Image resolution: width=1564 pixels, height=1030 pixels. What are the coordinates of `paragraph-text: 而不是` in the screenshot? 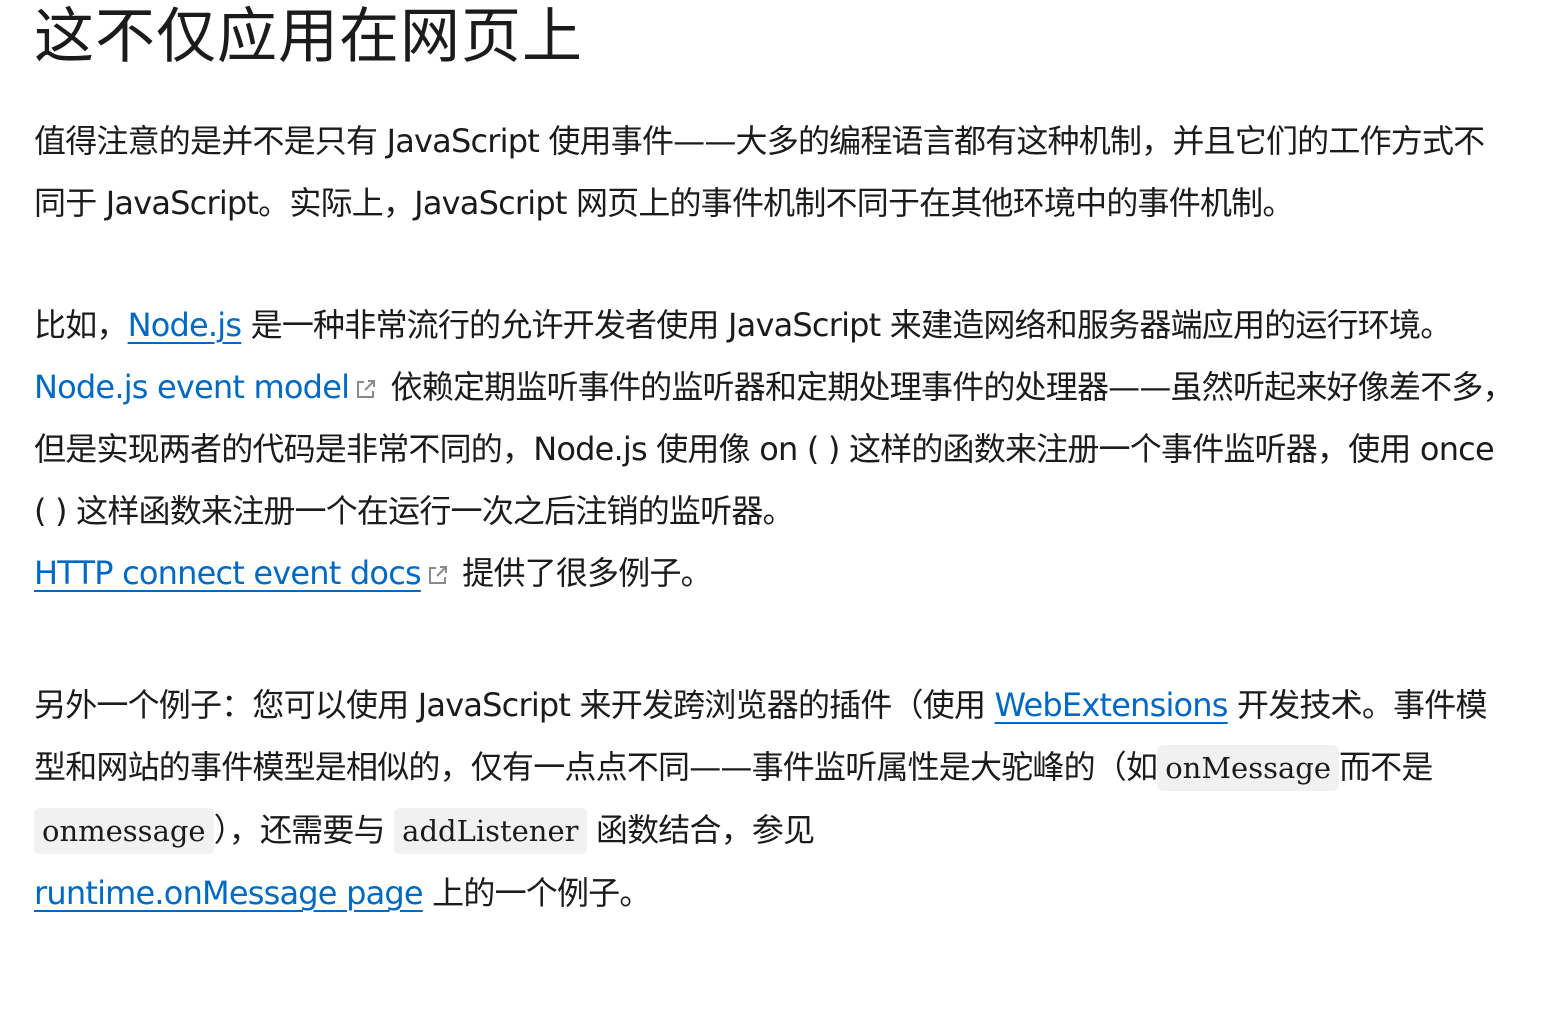 It's located at (1385, 767).